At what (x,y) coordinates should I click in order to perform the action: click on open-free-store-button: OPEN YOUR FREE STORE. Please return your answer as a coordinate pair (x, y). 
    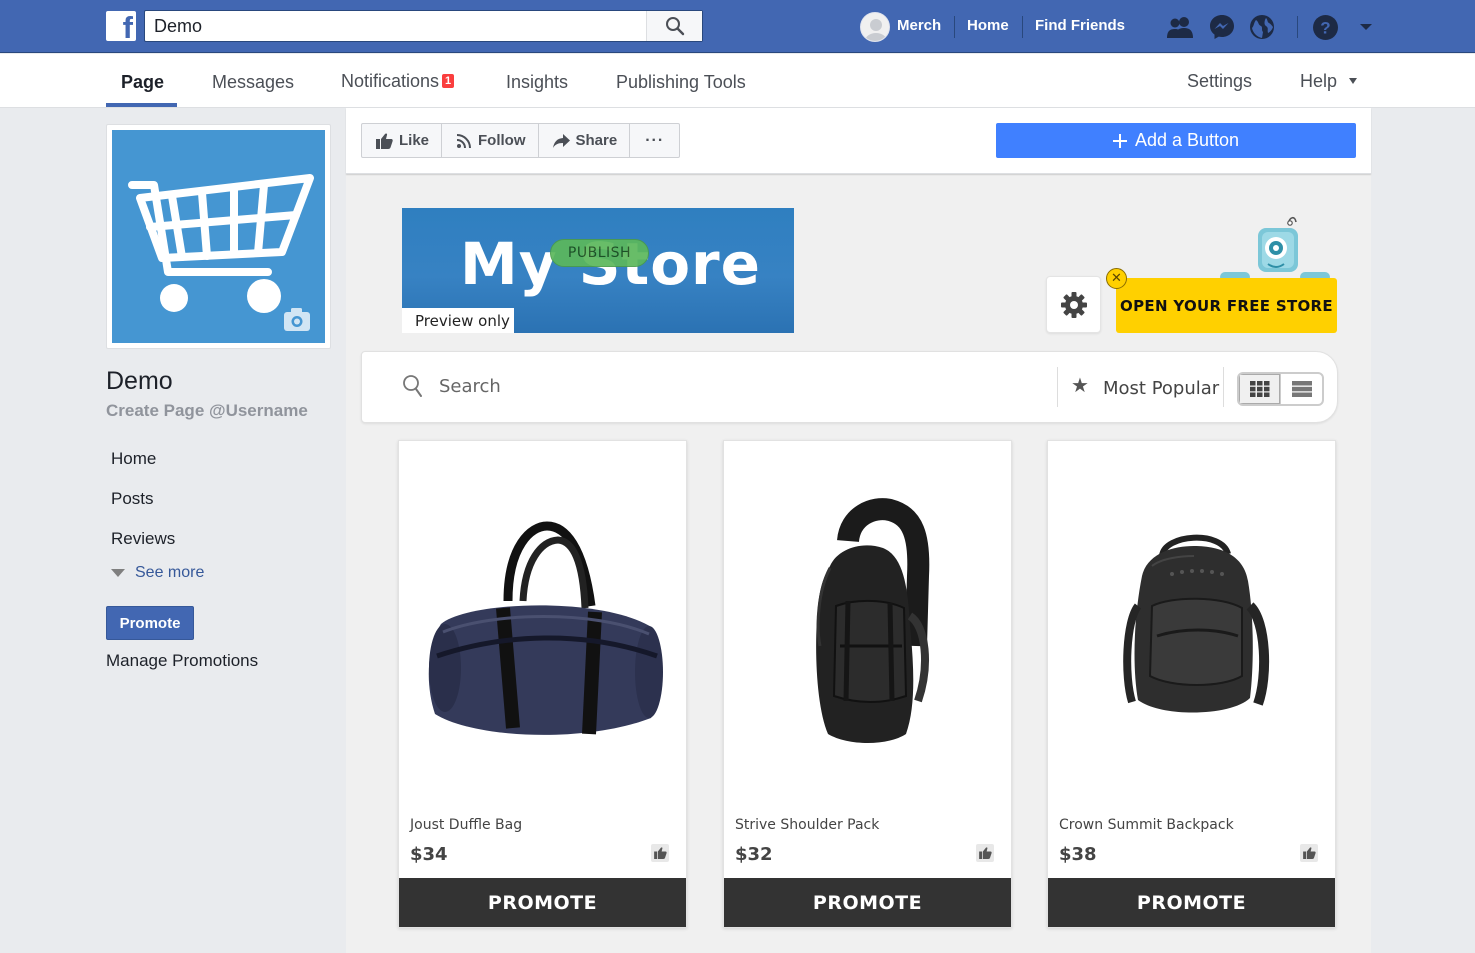
    Looking at the image, I should click on (1226, 305).